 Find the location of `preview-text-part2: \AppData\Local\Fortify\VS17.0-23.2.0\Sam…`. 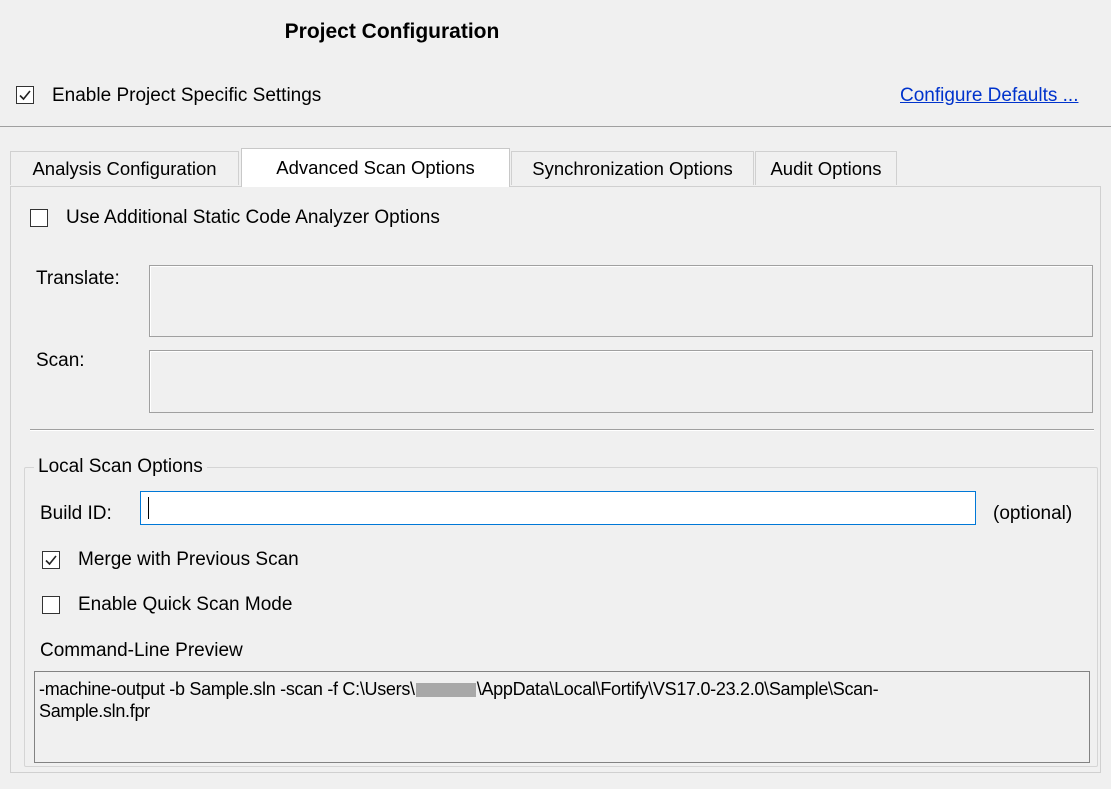

preview-text-part2: \AppData\Local\Fortify\VS17.0-23.2.0\Sam… is located at coordinates (677, 689).